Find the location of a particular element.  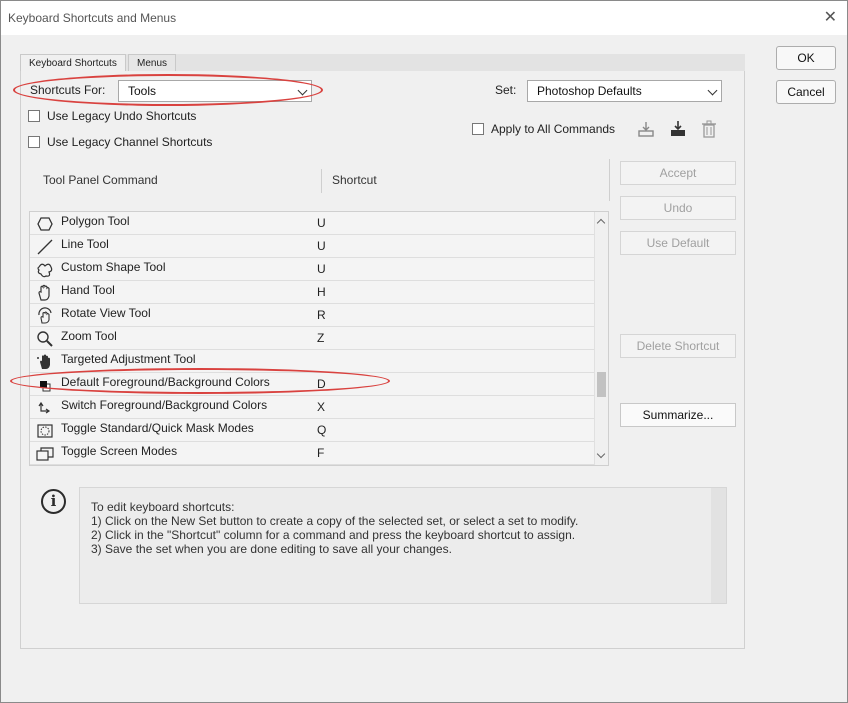

quick-mask-icon is located at coordinates (45, 431).